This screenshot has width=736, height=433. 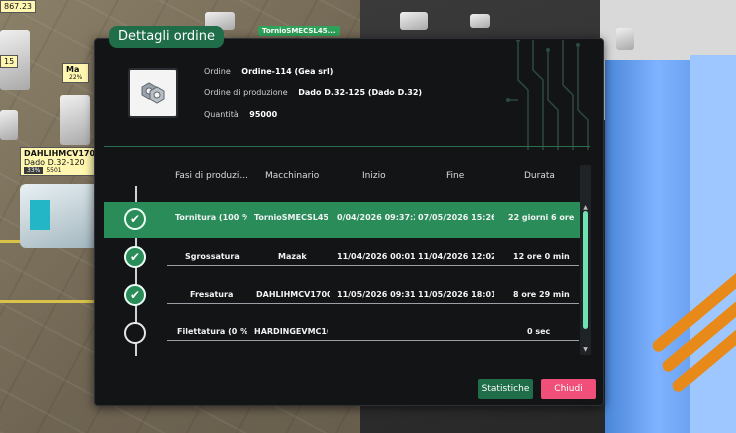 What do you see at coordinates (212, 256) in the screenshot?
I see `row-phase: Sgrossatura` at bounding box center [212, 256].